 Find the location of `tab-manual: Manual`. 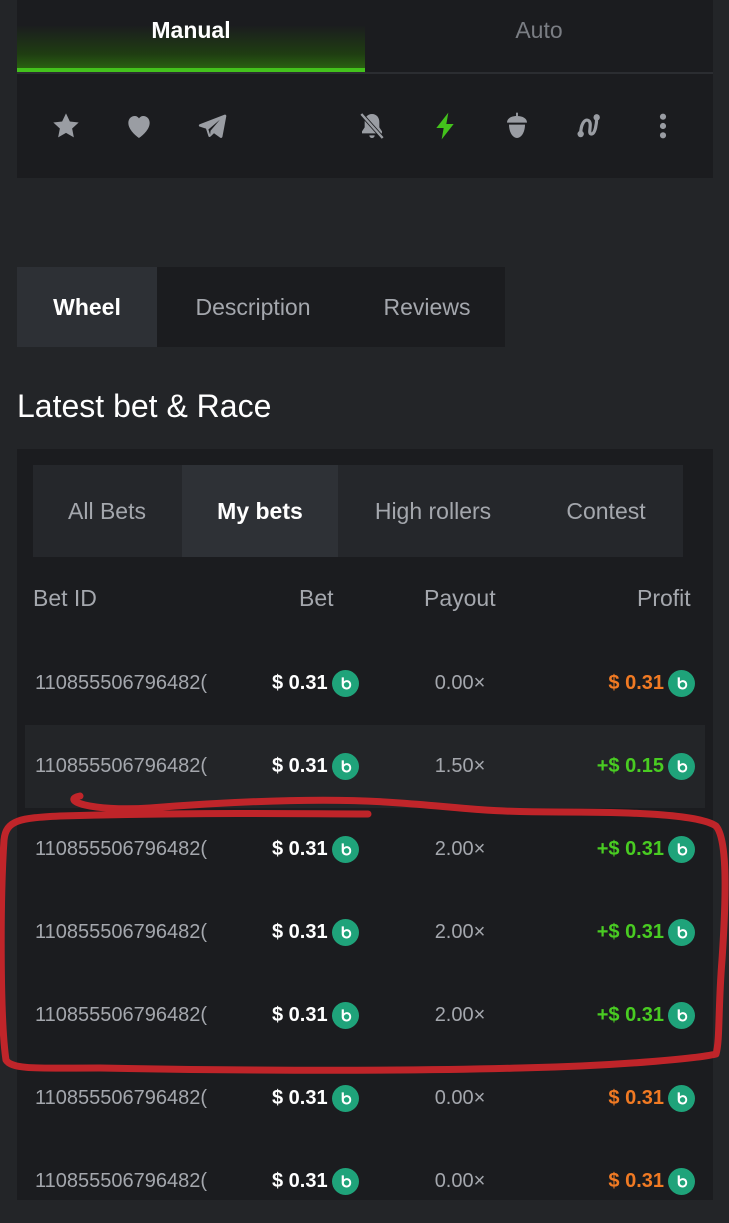

tab-manual: Manual is located at coordinates (191, 36).